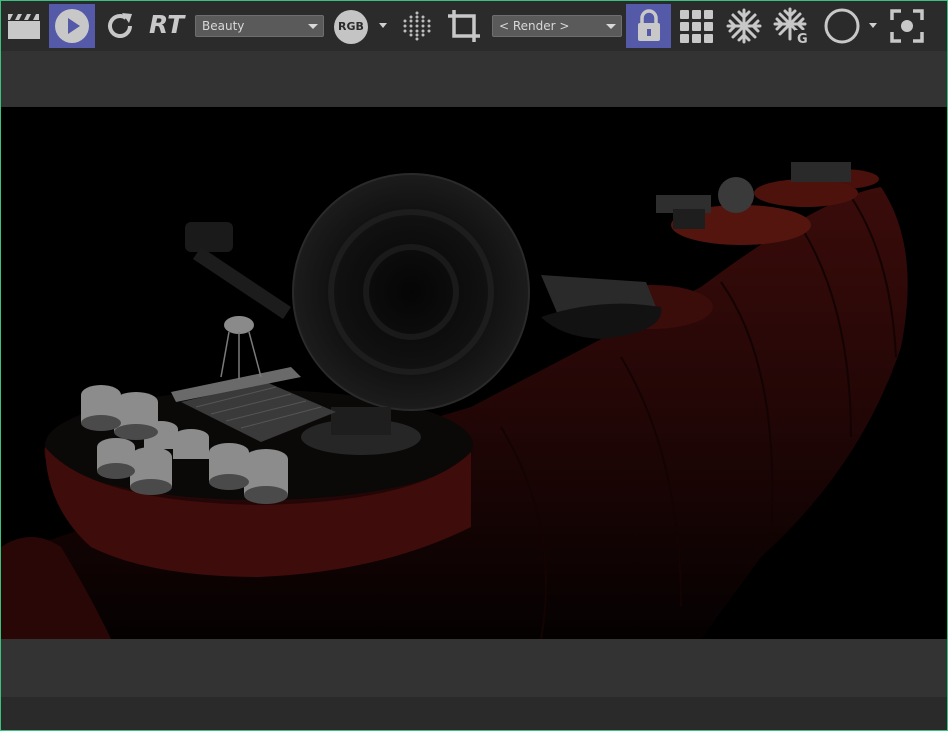  I want to click on toolbar: RT Beauty RGB < Render > G, so click(474, 26).